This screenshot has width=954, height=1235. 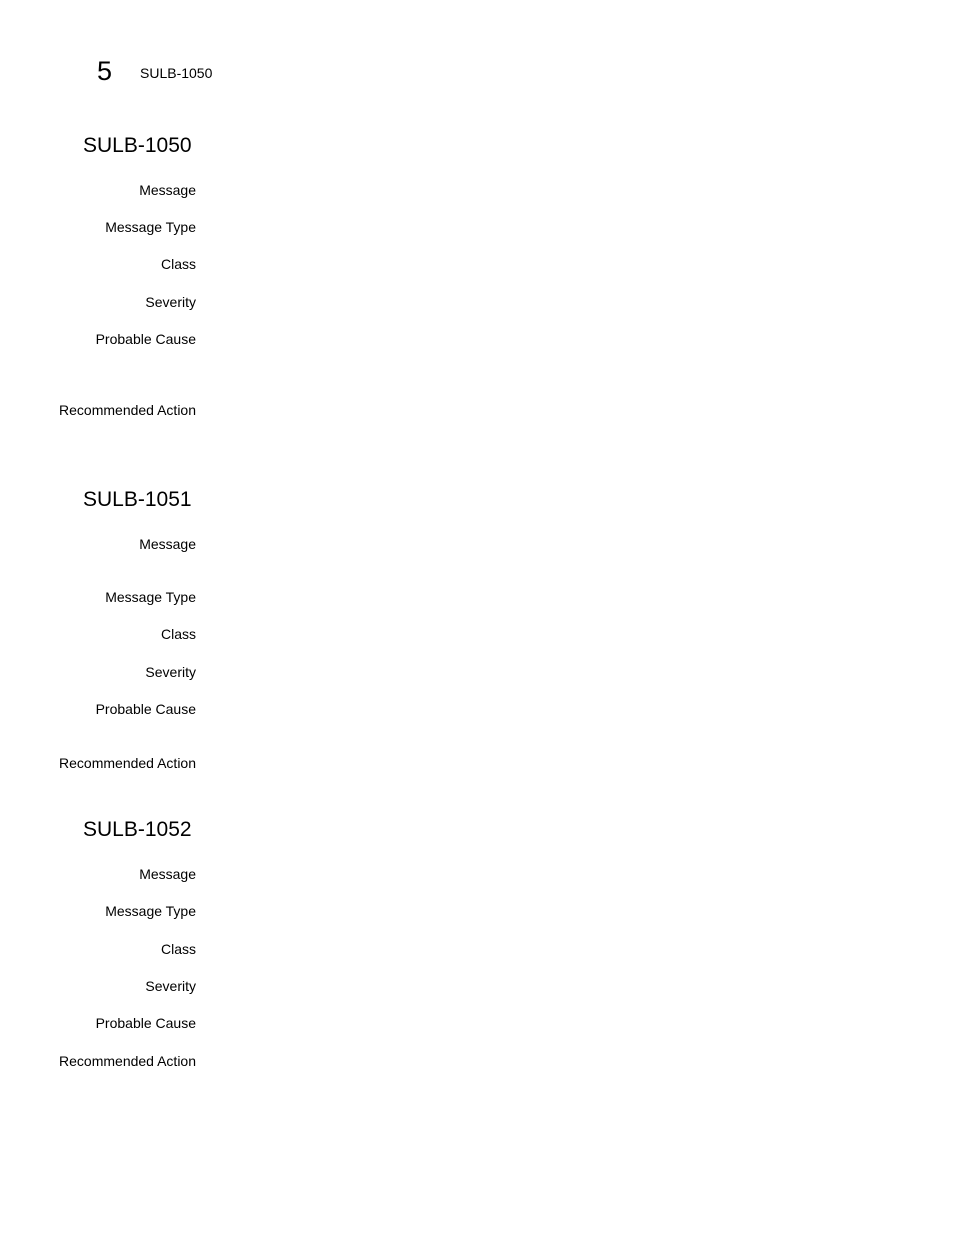 I want to click on running-title: SULB-1050, so click(x=176, y=73).